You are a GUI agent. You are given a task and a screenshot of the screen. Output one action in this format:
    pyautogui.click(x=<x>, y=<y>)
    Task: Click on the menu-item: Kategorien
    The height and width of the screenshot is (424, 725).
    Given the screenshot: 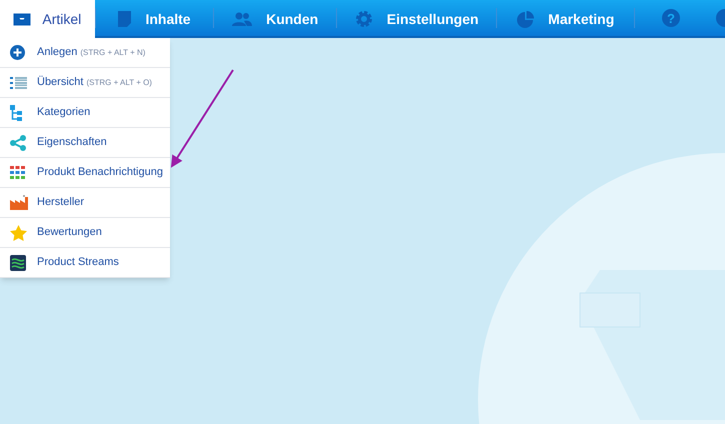 What is the action you would take?
    pyautogui.click(x=85, y=113)
    